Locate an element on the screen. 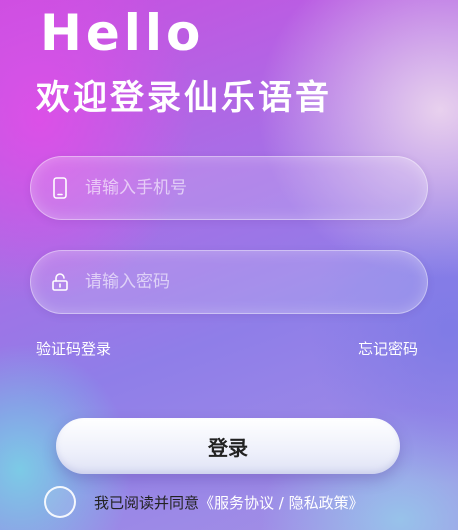 The height and width of the screenshot is (530, 458). lock-icon is located at coordinates (60, 282).